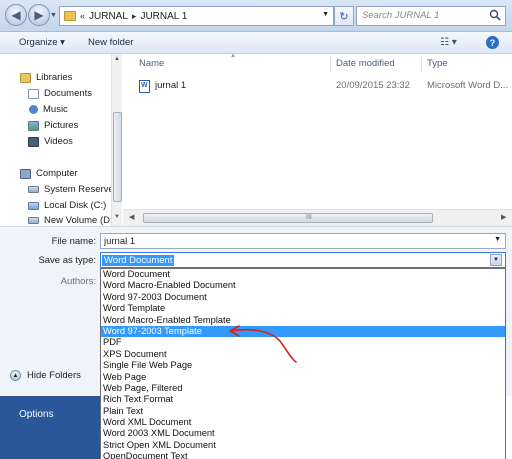  What do you see at coordinates (303, 297) in the screenshot?
I see `save-type-option: Word 97-2003 Document` at bounding box center [303, 297].